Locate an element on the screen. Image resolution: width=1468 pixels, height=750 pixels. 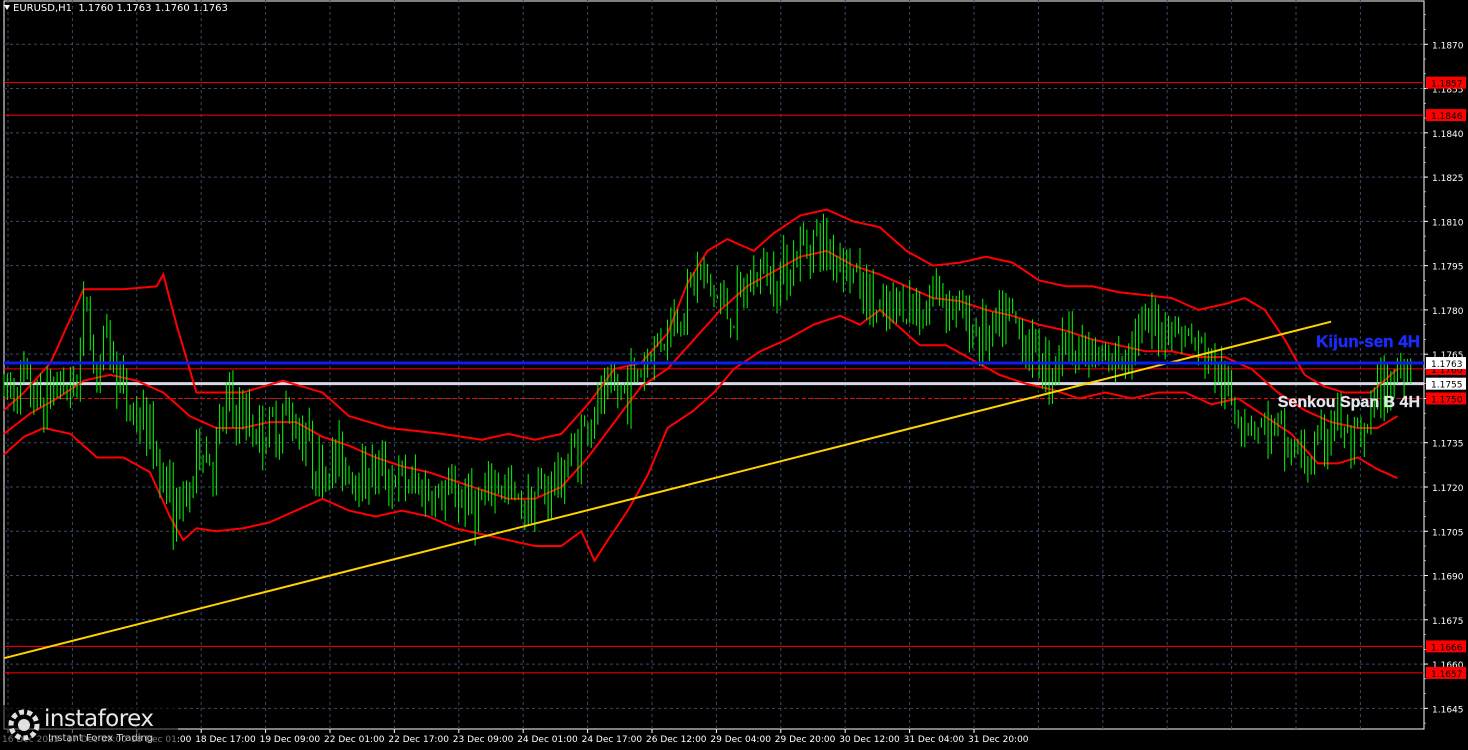
level-tag-label: 1.1666 is located at coordinates (1447, 648).